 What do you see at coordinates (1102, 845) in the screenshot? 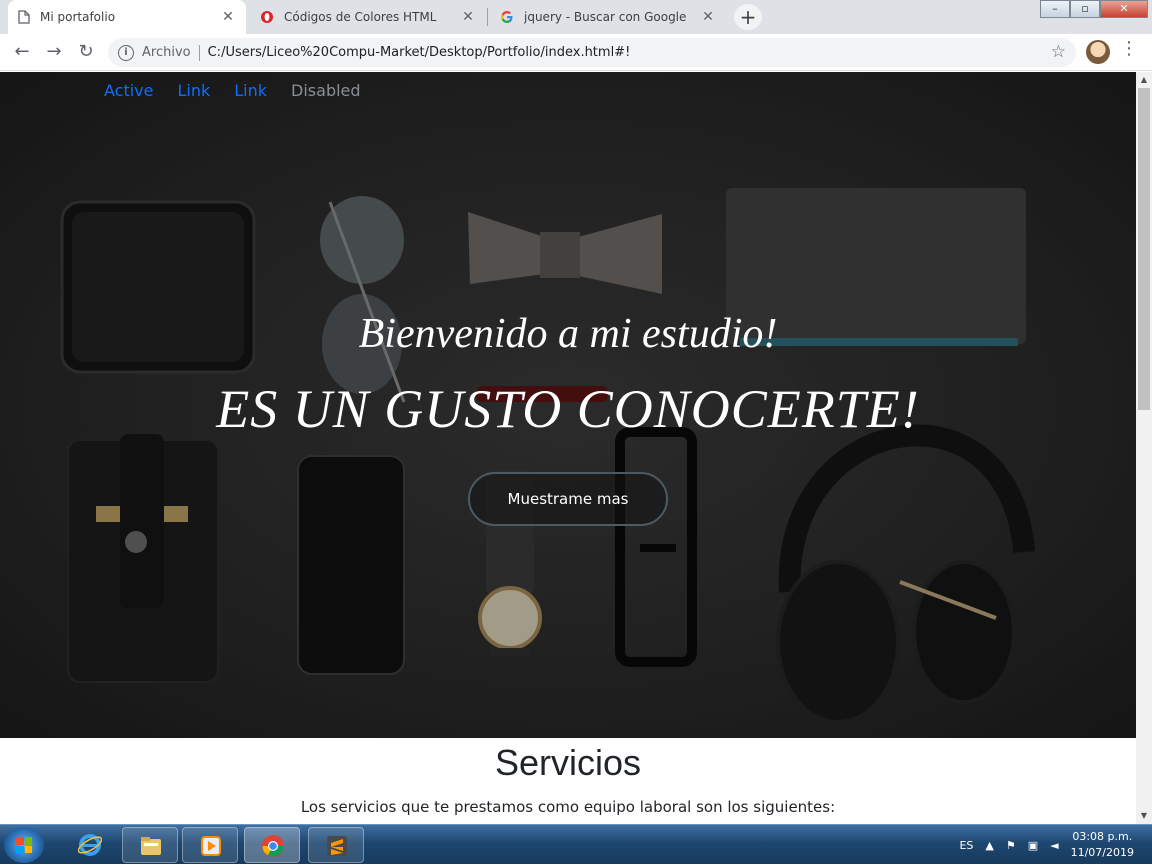
I see `clock: 03:08 p.m. 11/07/2019` at bounding box center [1102, 845].